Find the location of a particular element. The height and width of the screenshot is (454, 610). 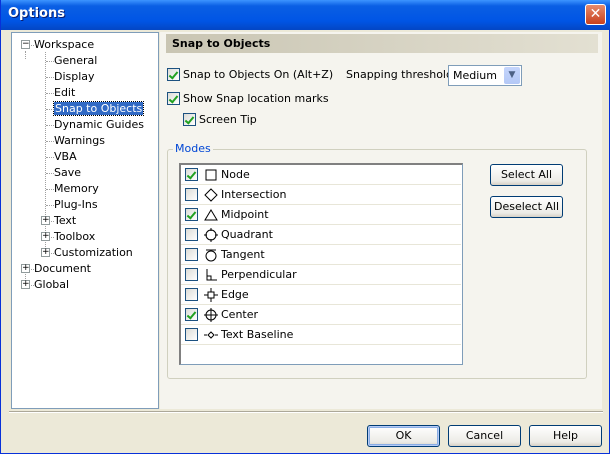

mode-item-edge: Edge is located at coordinates (321, 295).